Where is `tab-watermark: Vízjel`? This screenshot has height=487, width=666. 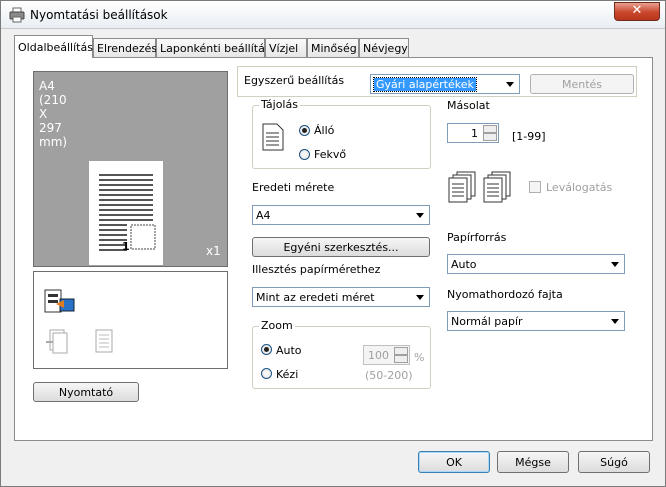
tab-watermark: Vízjel is located at coordinates (286, 47).